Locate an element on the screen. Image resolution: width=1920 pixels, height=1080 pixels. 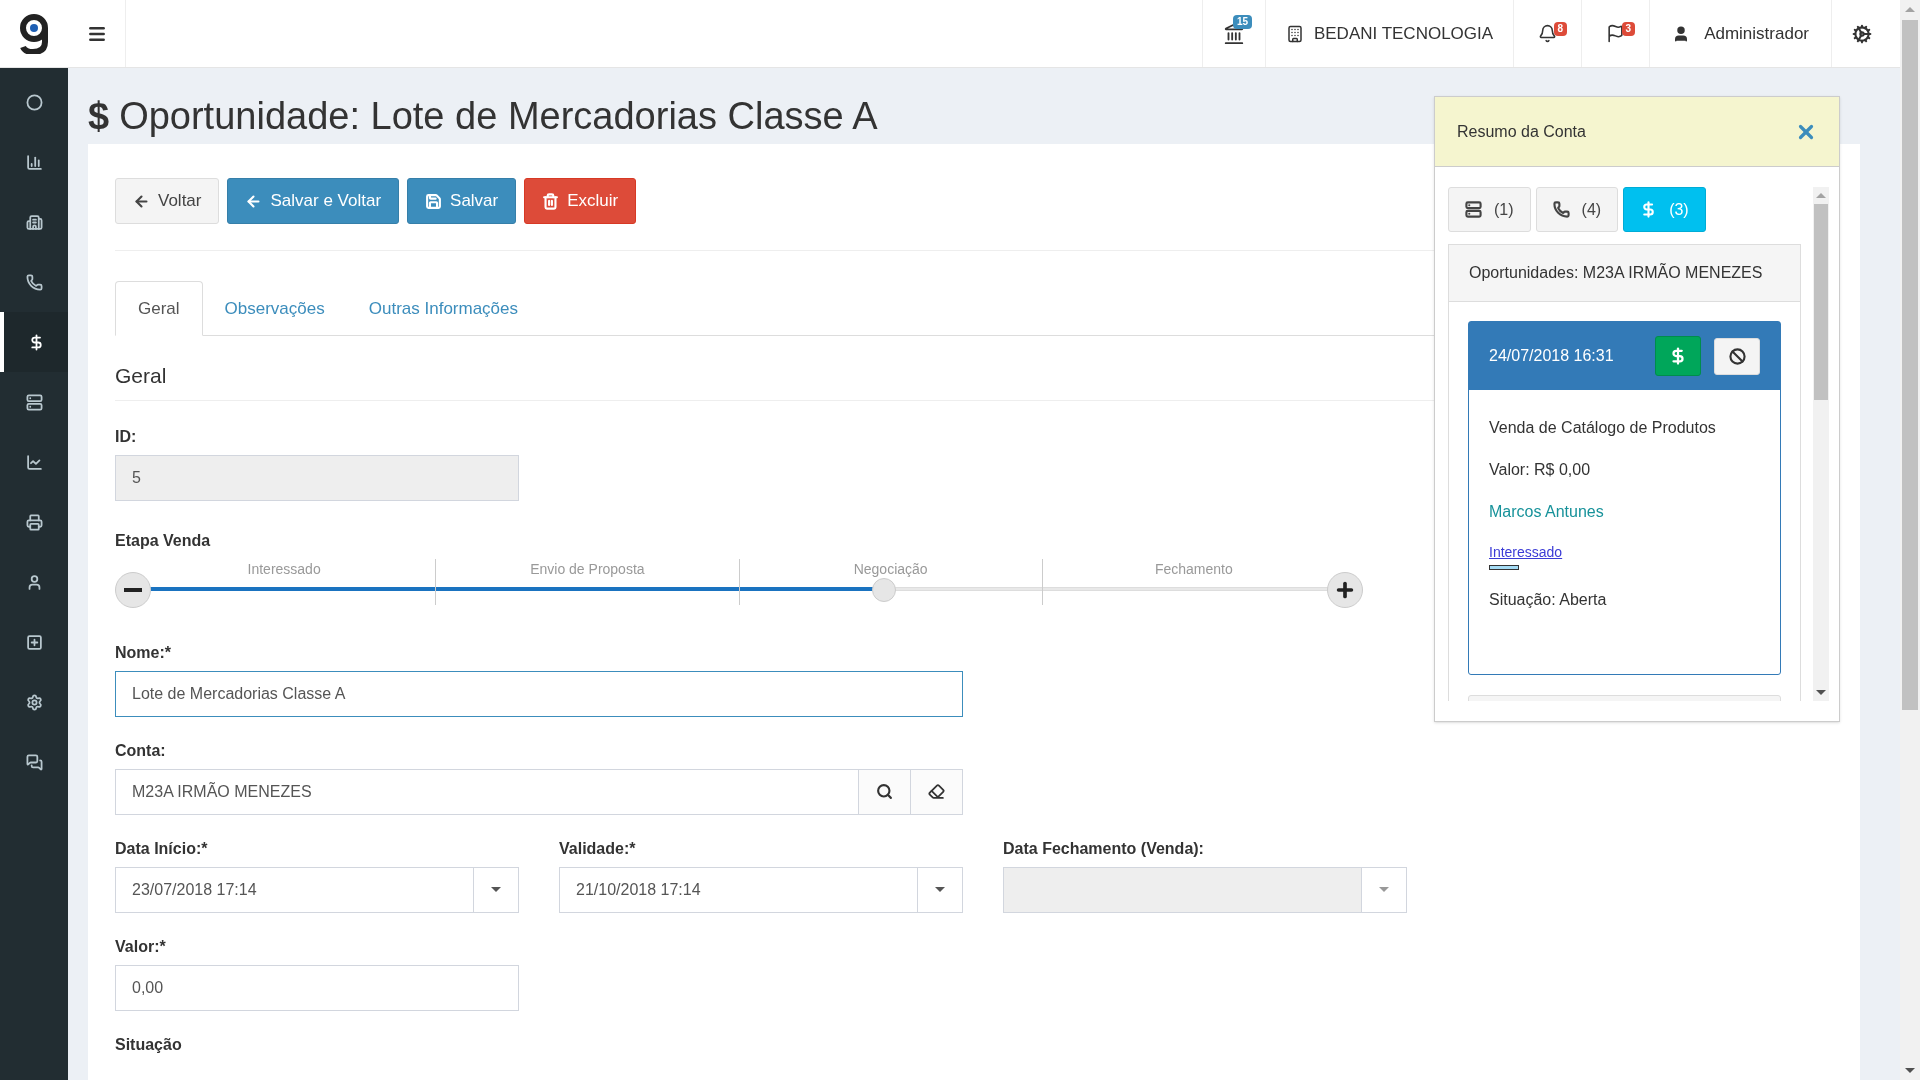
page-title: Oportunidade: Lote de Mercadorias Classe A is located at coordinates (498, 116).